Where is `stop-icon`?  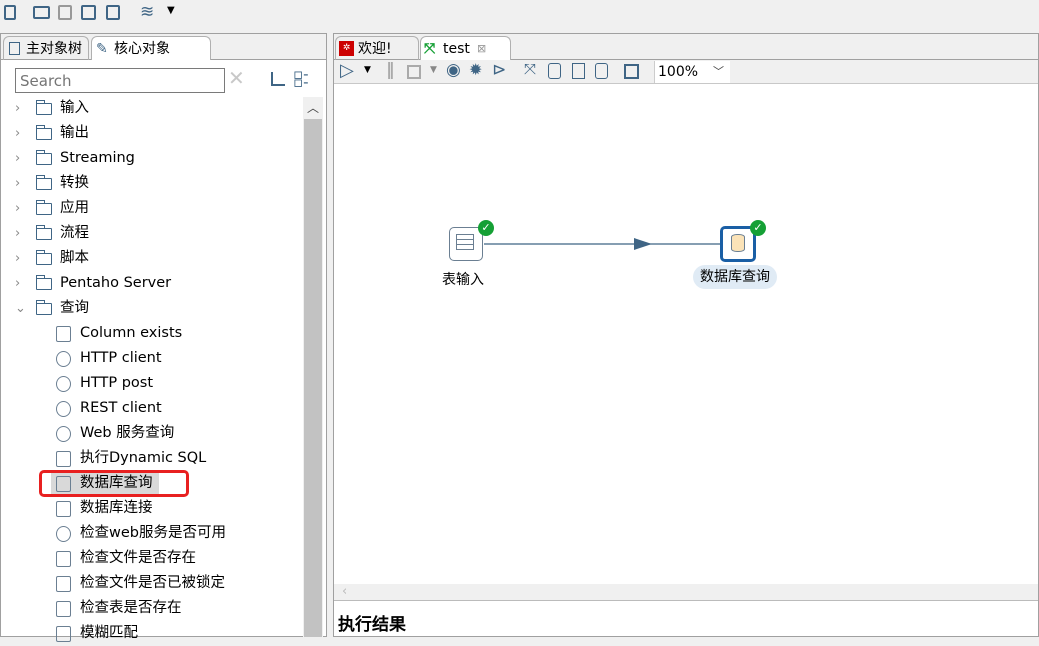
stop-icon is located at coordinates (414, 72).